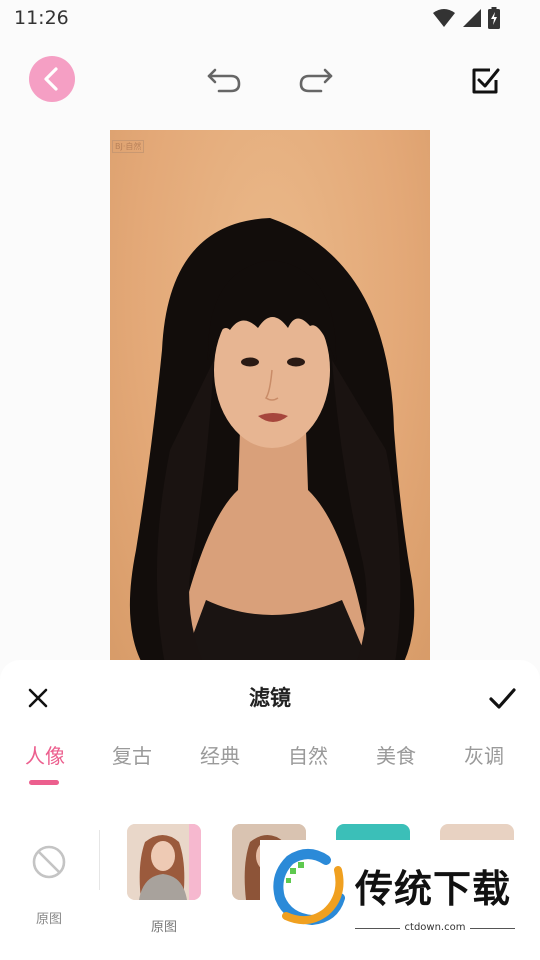  Describe the element at coordinates (99, 860) in the screenshot. I see `filter-divider` at that location.